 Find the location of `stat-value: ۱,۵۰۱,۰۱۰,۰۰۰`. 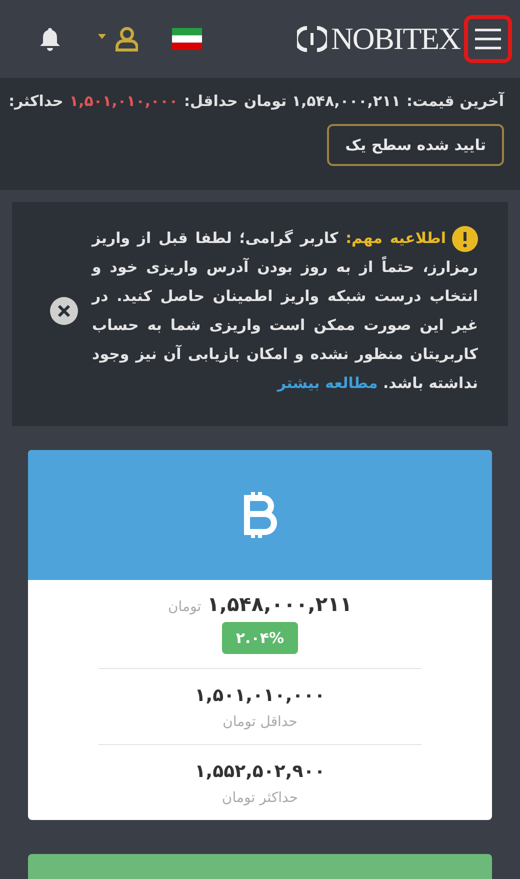

stat-value: ۱,۵۰۱,۰۱۰,۰۰۰ is located at coordinates (260, 695).